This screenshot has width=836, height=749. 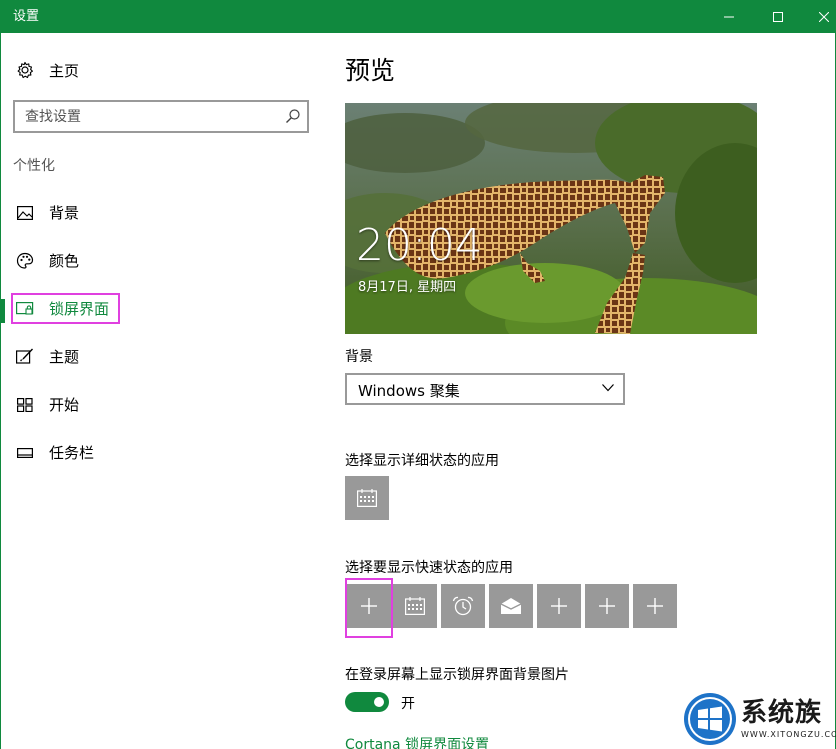 I want to click on sidebar-item-themes: 主题, so click(x=160, y=357).